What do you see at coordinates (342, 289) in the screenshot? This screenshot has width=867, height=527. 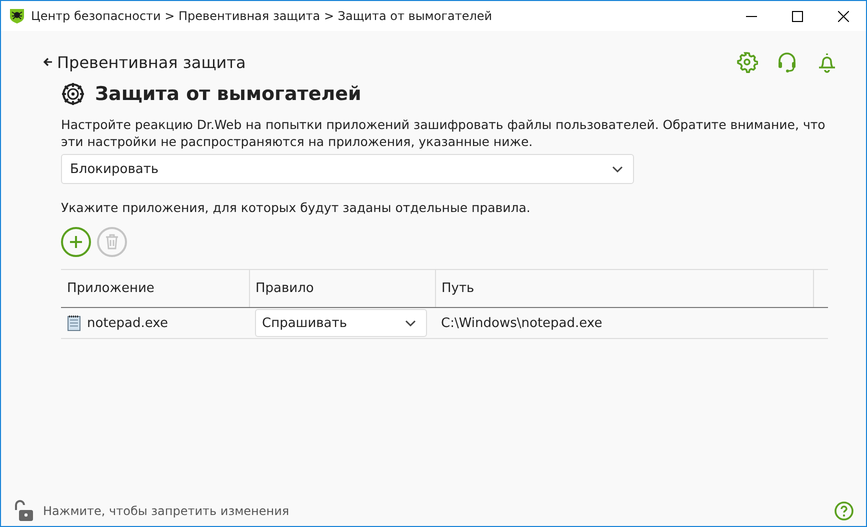 I see `column-header: Правило` at bounding box center [342, 289].